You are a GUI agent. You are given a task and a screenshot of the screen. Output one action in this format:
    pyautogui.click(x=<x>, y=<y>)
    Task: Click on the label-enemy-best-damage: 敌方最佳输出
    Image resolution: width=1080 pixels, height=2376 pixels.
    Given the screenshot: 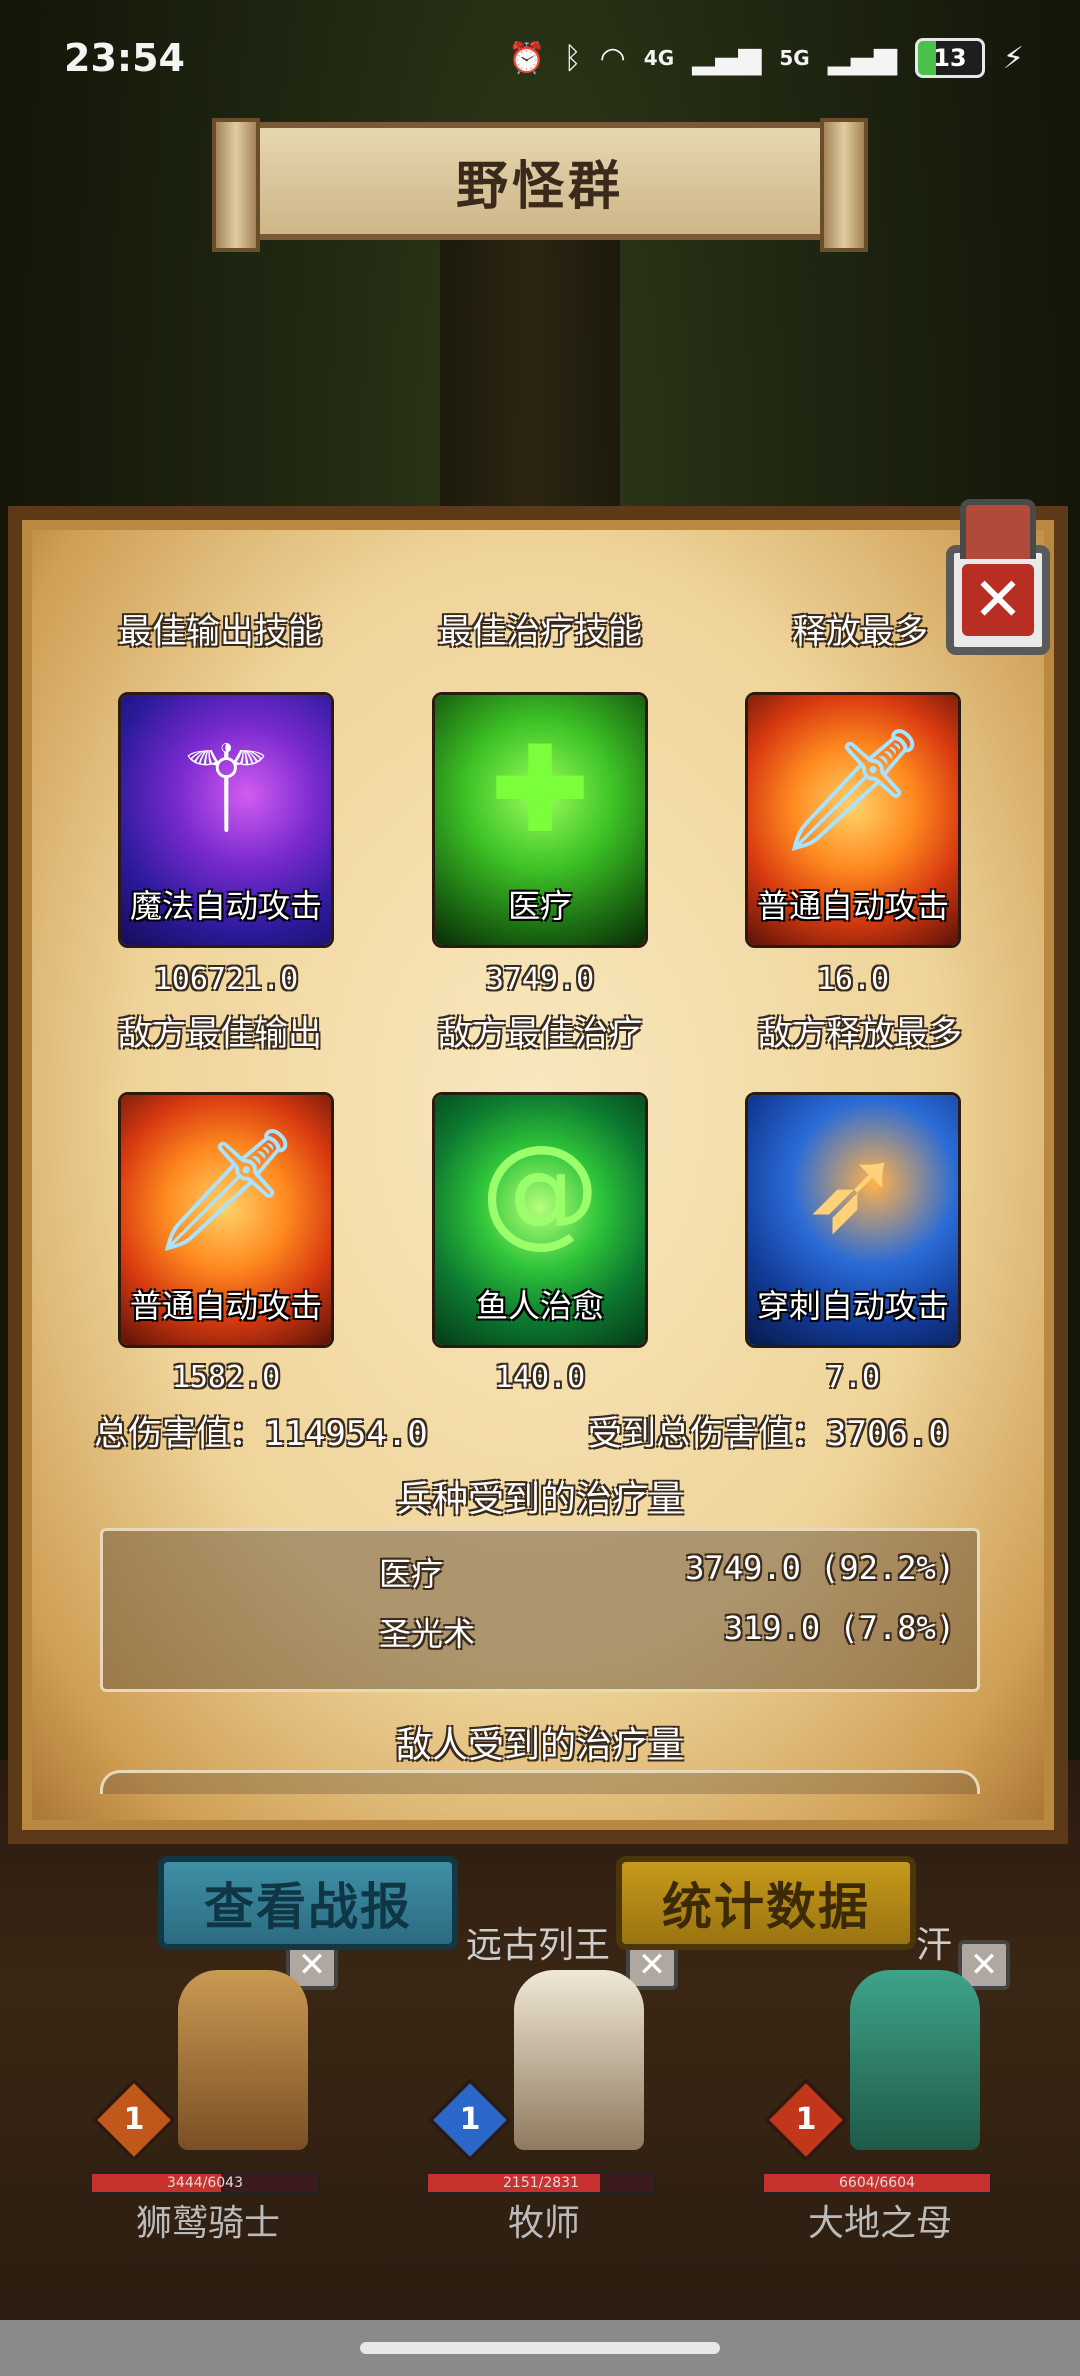 What is the action you would take?
    pyautogui.click(x=220, y=1034)
    